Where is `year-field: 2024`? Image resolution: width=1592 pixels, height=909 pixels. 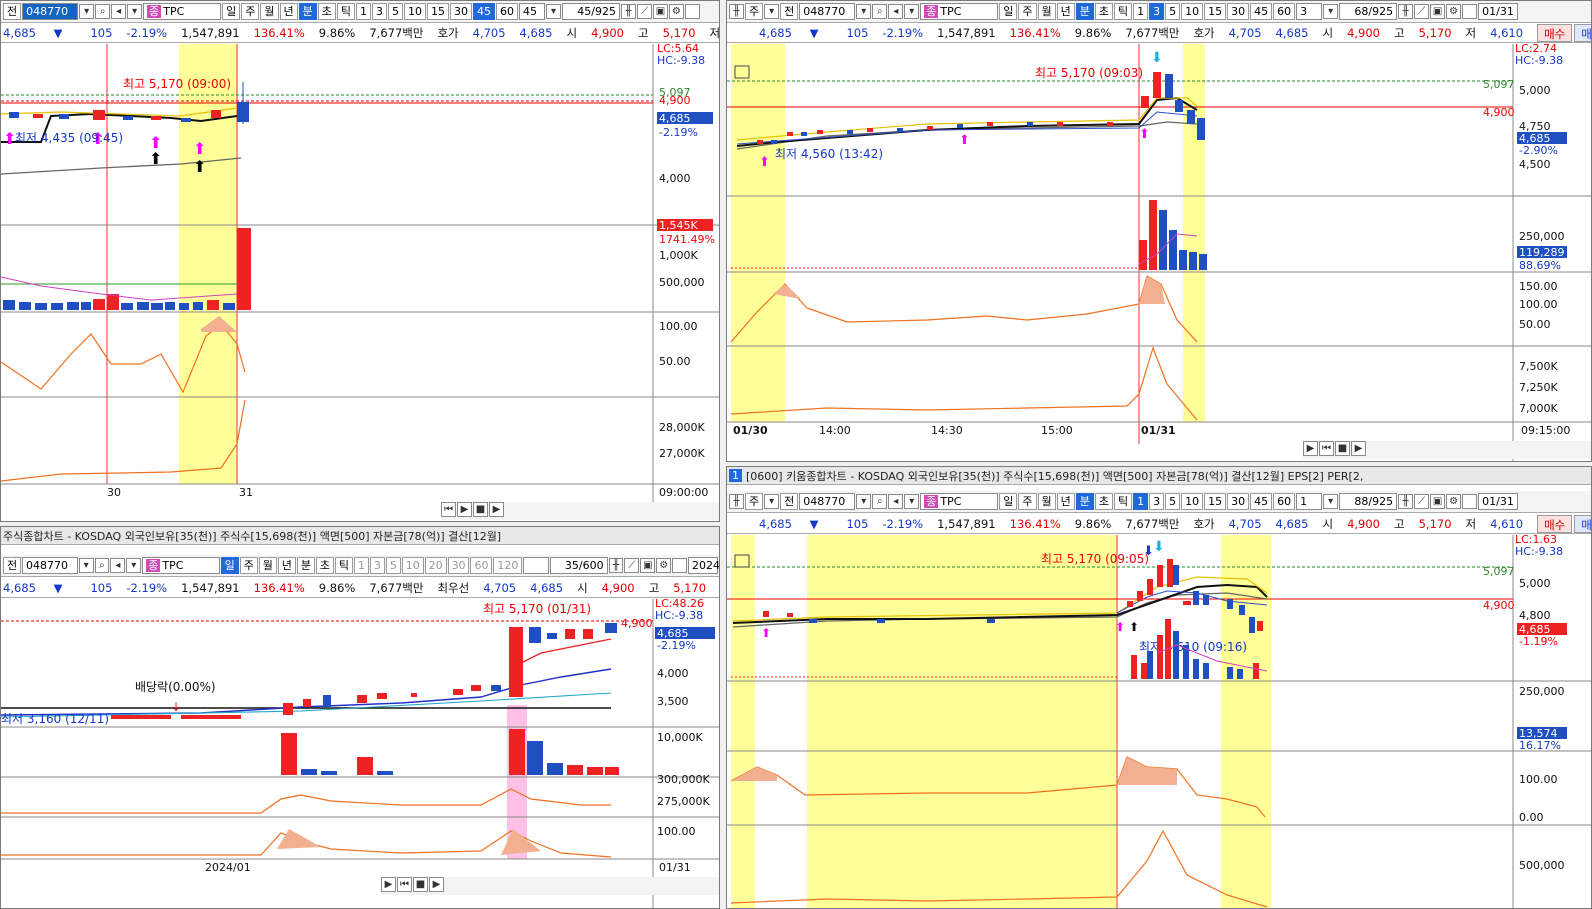 year-field: 2024 is located at coordinates (703, 565).